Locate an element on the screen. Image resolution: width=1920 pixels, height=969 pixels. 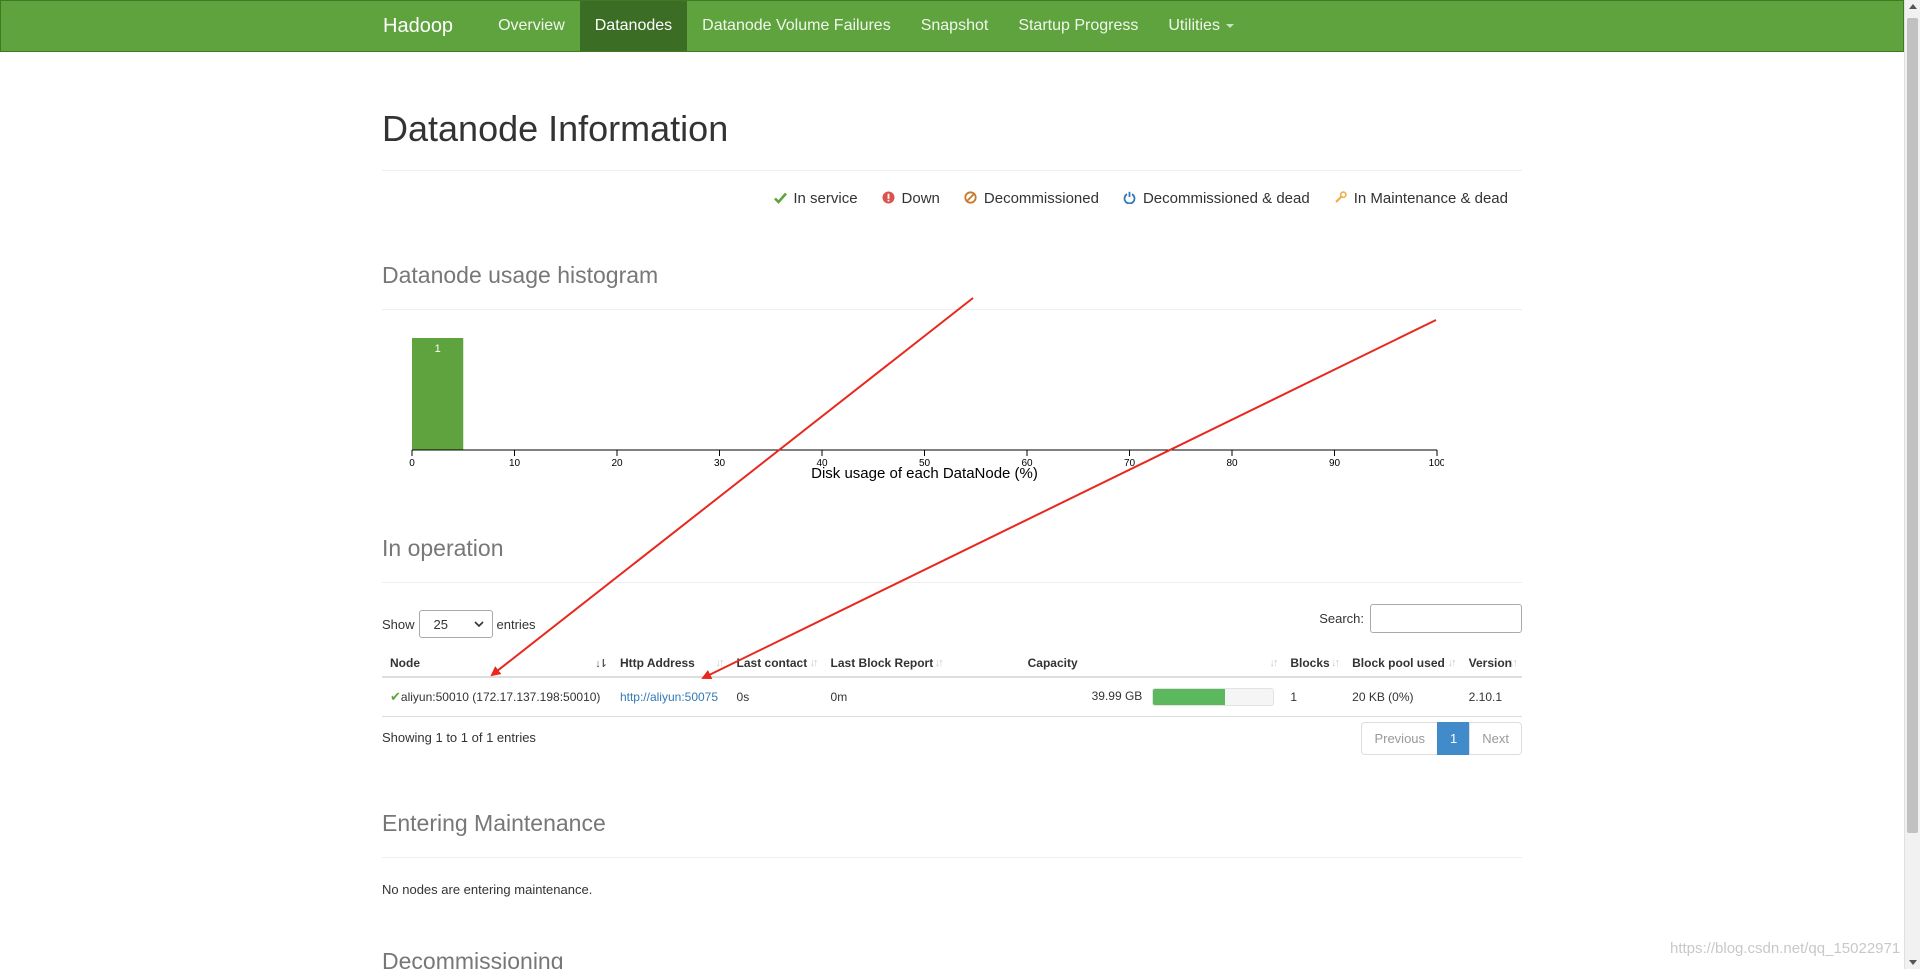
cell-last-contact: 0s is located at coordinates (775, 697).